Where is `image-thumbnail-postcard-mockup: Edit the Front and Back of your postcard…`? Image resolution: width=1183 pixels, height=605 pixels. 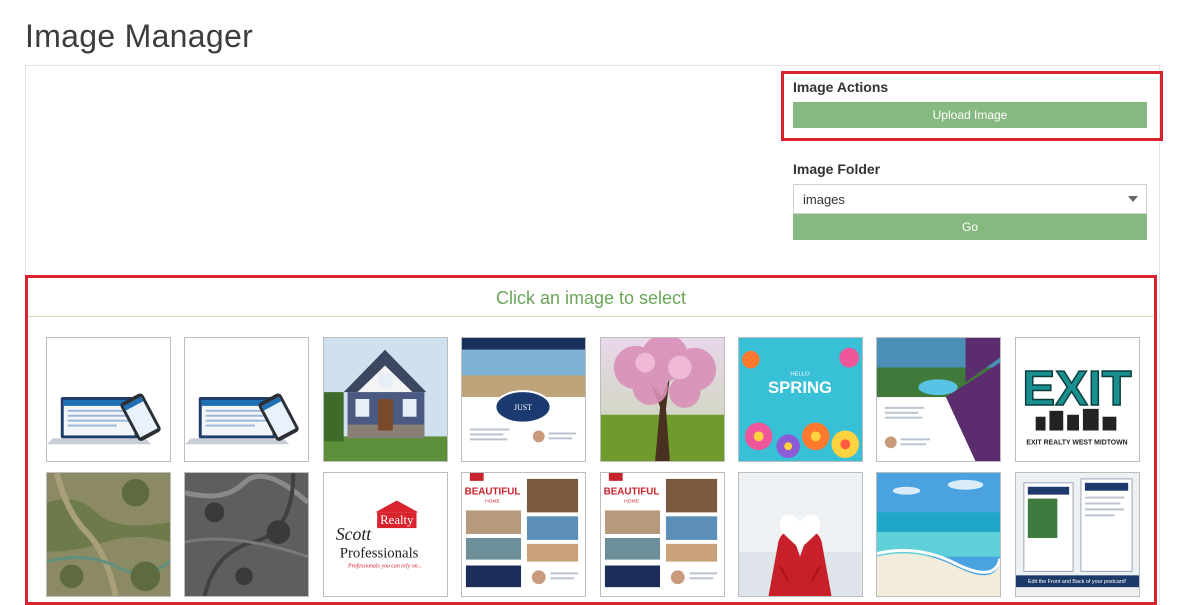
image-thumbnail-postcard-mockup: Edit the Front and Back of your postcard… is located at coordinates (1077, 534).